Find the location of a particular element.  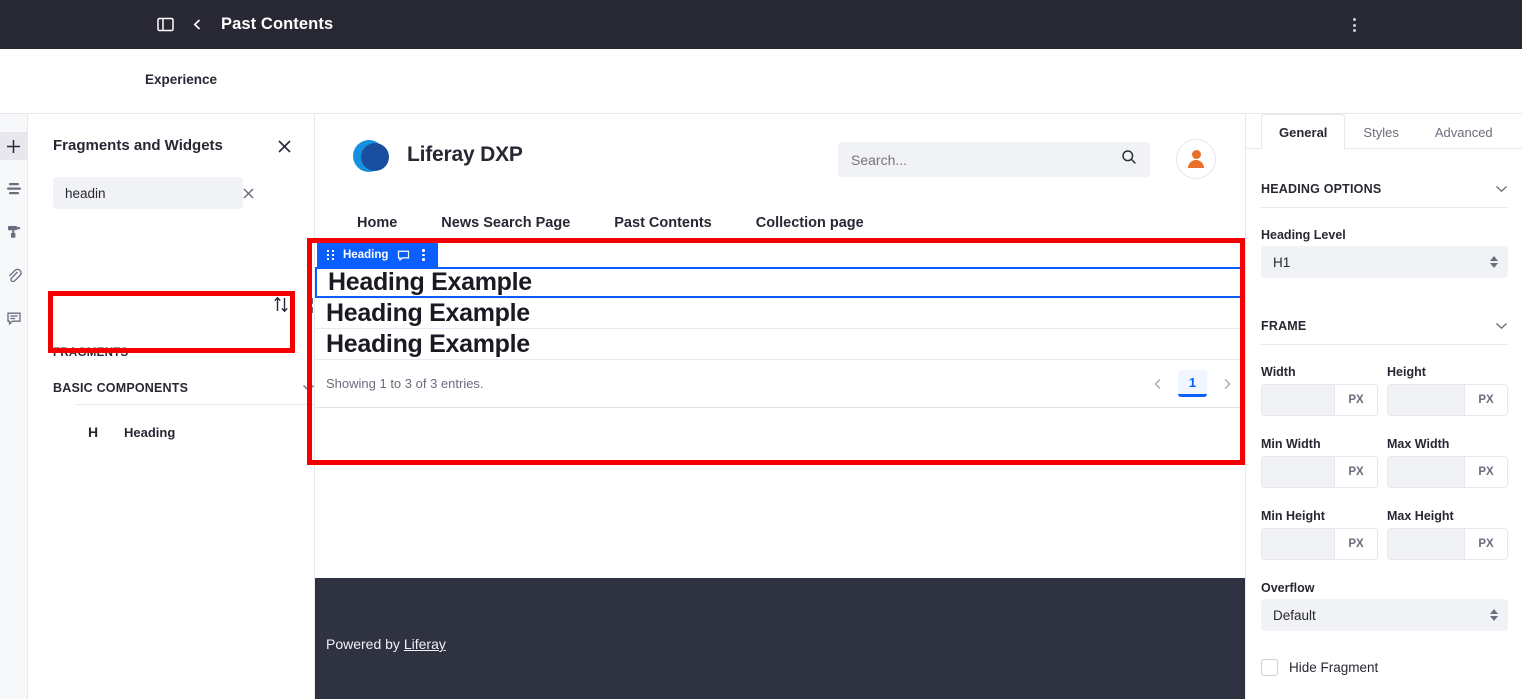

top-bar: Past Contents is located at coordinates (761, 24).